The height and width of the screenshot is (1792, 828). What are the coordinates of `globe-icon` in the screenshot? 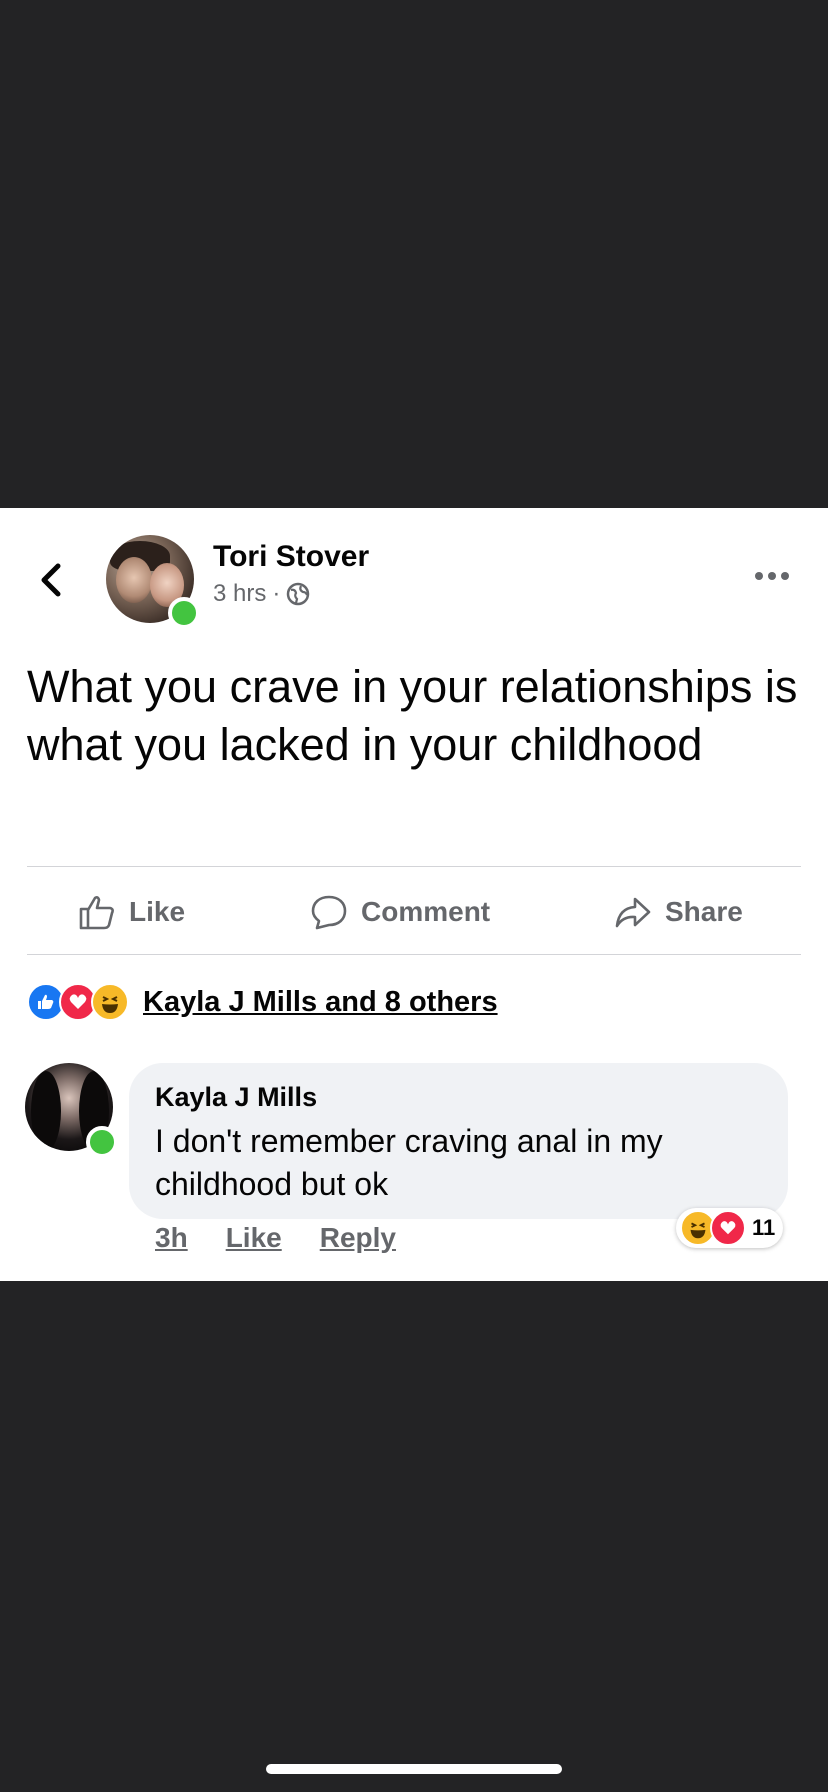 It's located at (298, 594).